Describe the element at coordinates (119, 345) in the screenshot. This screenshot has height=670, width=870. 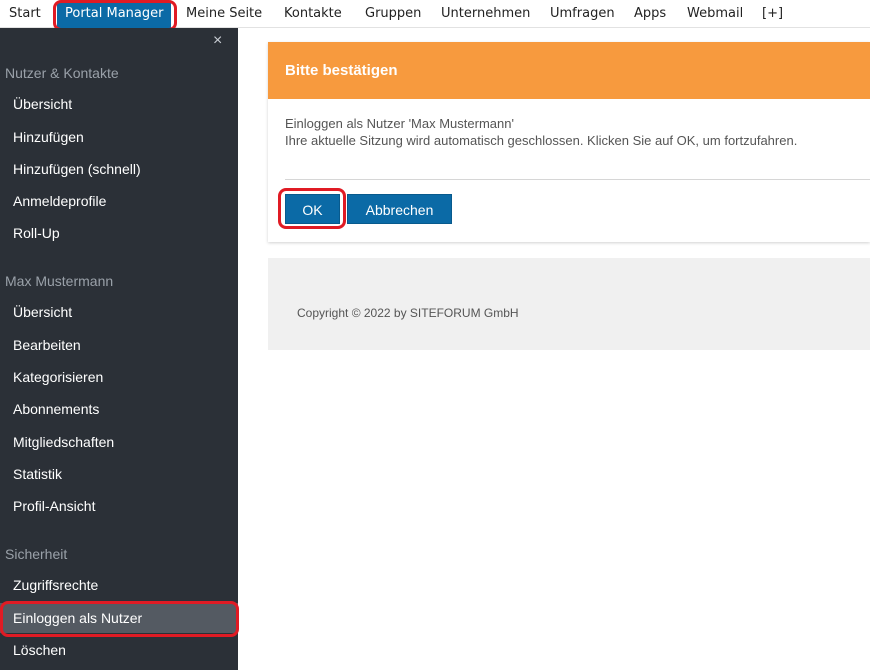
I see `sidebar-item-bearbeiten: Bearbeiten` at that location.